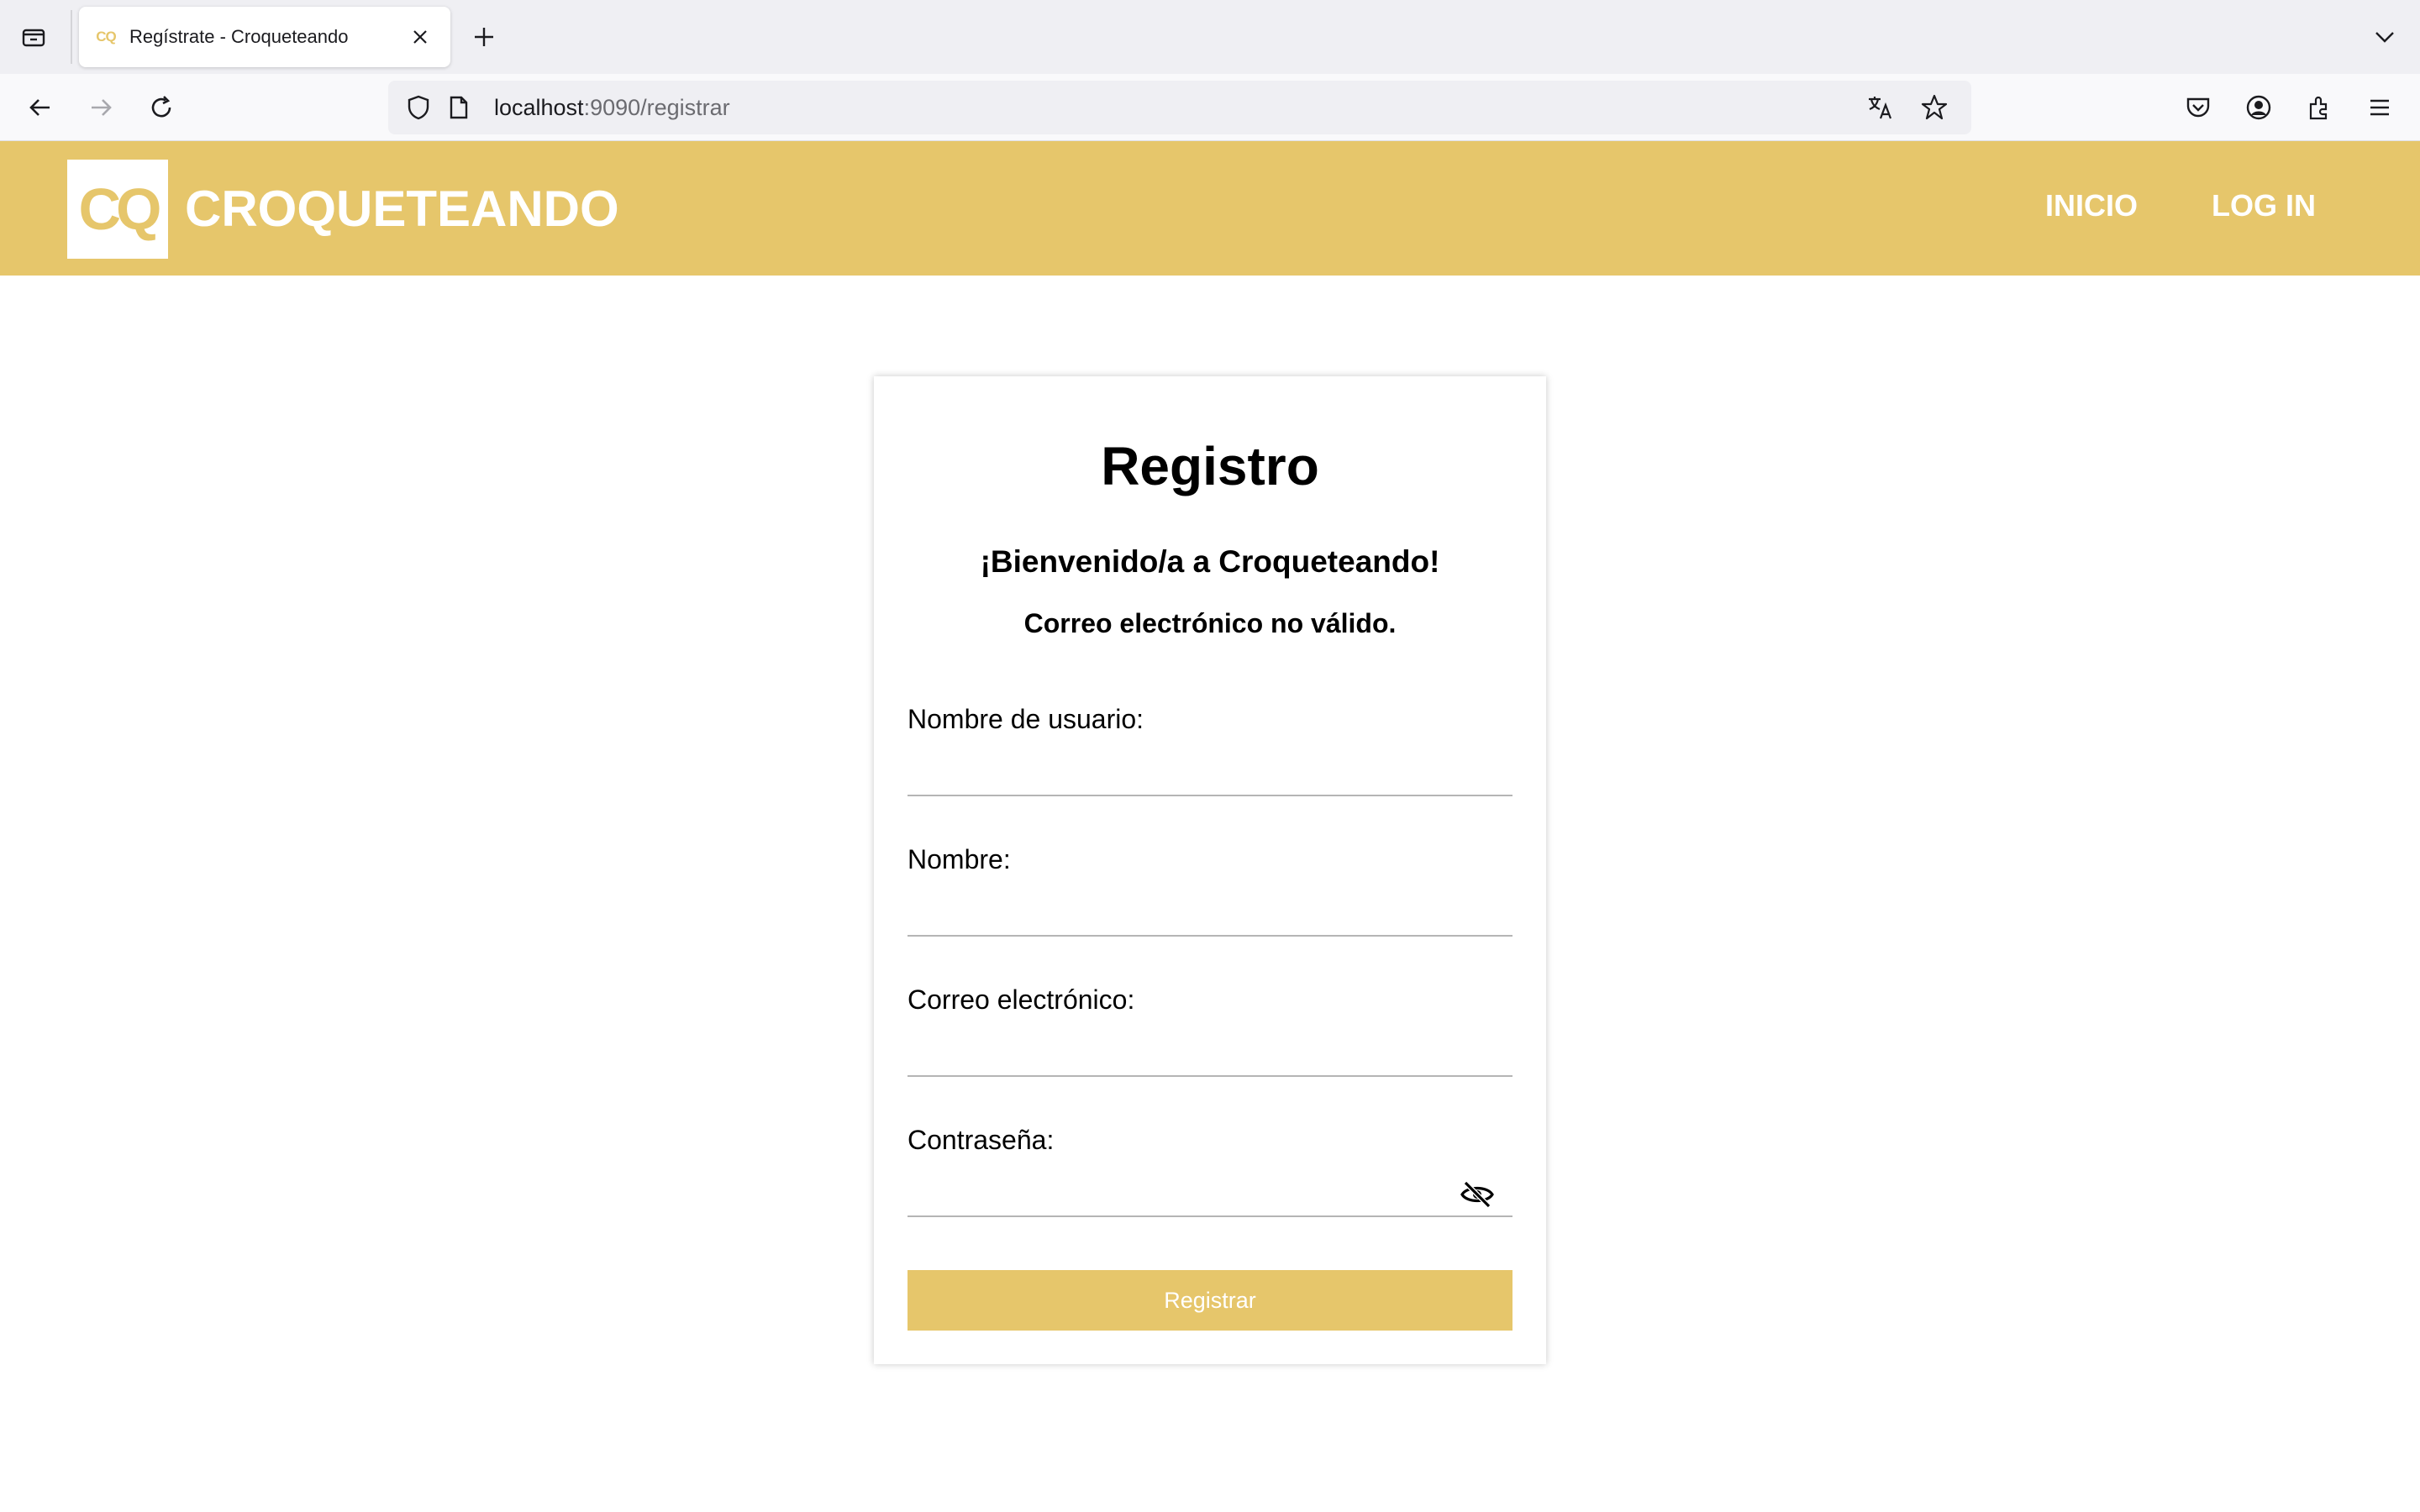 This screenshot has width=2420, height=1512. I want to click on password-label: Contraseña:, so click(982, 1140).